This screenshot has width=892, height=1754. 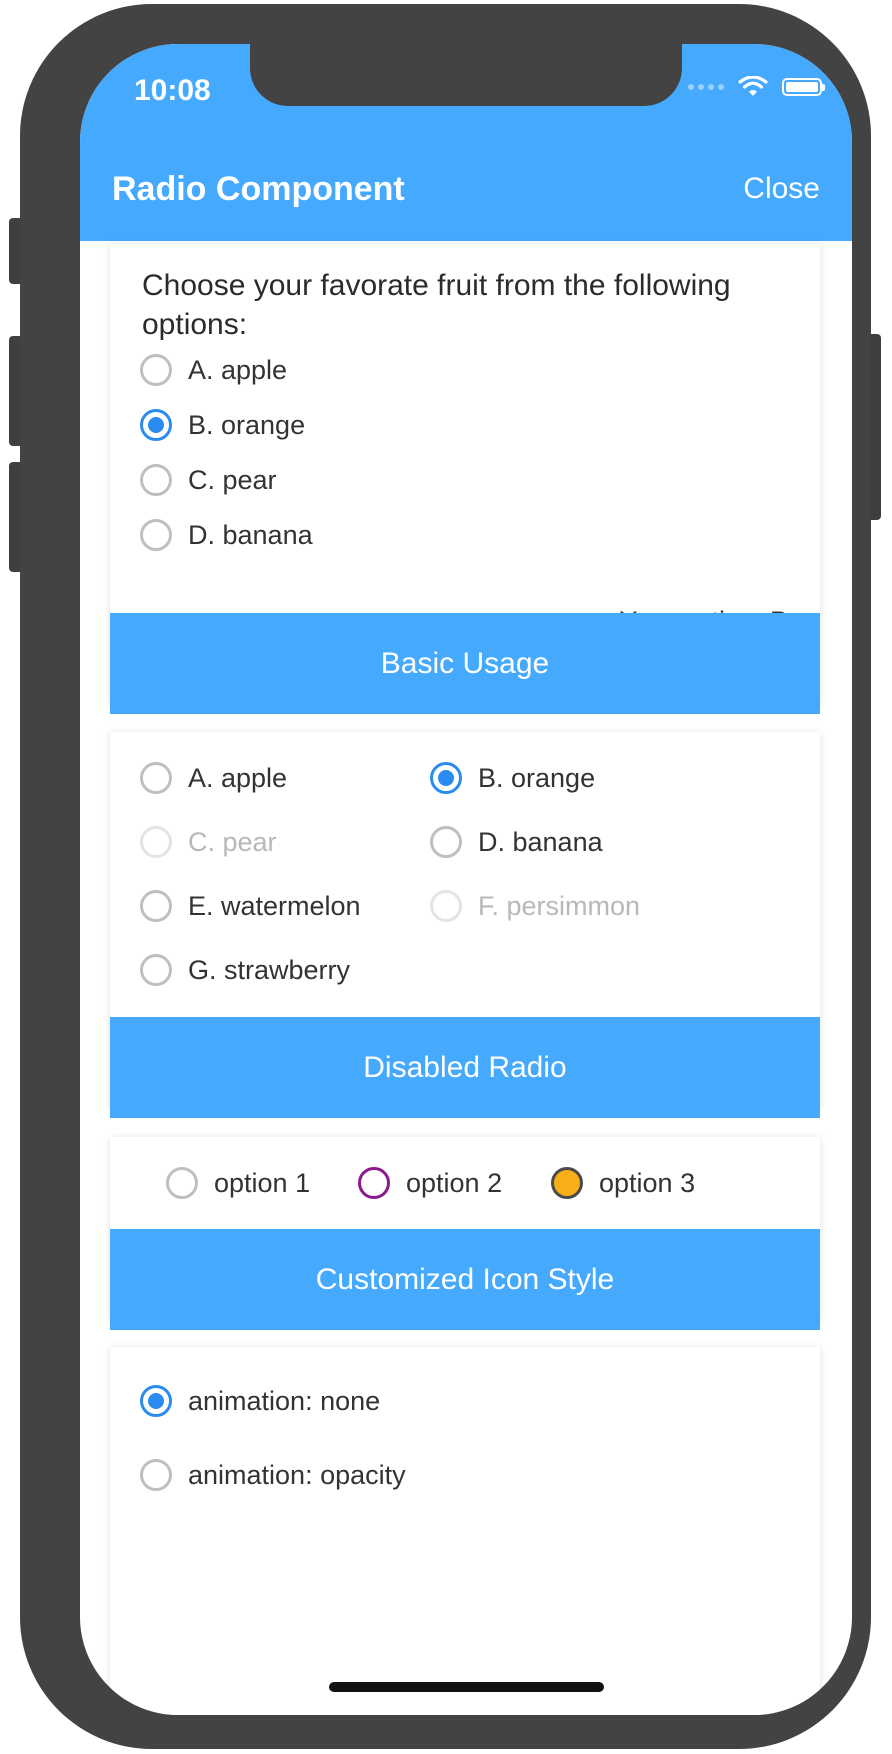 I want to click on radio-label: option 2, so click(x=454, y=1182).